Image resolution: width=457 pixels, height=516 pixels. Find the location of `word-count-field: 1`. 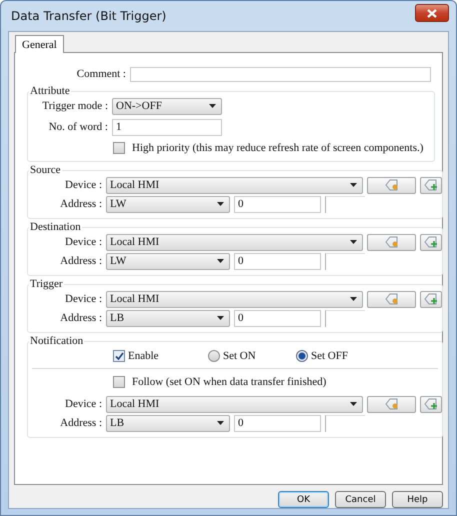

word-count-field: 1 is located at coordinates (167, 127).